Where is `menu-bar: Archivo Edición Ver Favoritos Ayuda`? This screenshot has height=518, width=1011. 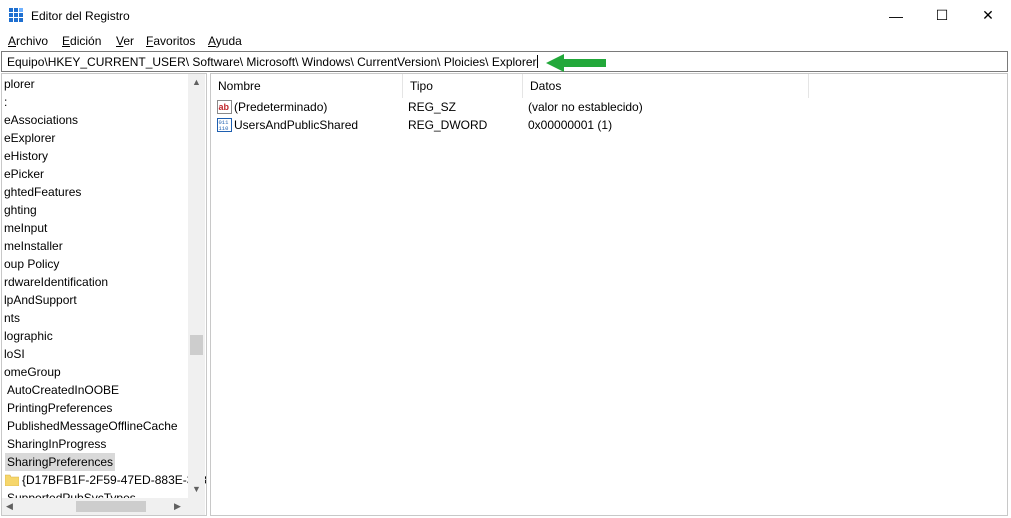
menu-bar: Archivo Edición Ver Favoritos Ayuda is located at coordinates (505, 41).